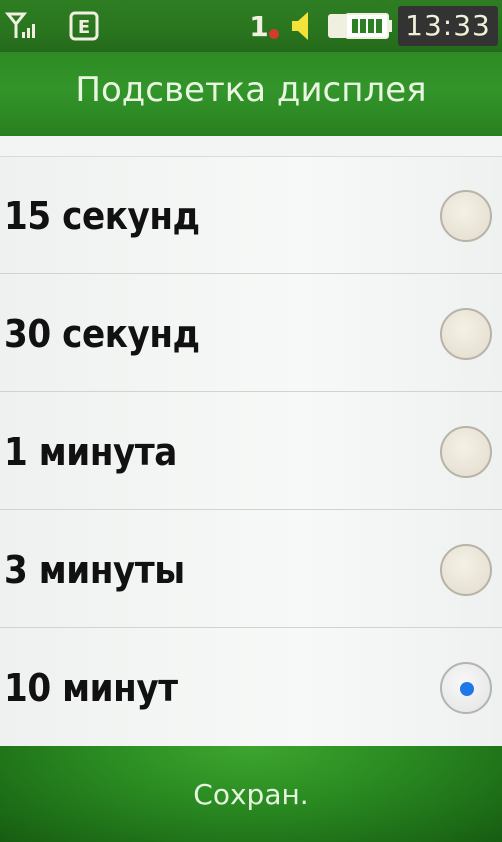 The image size is (502, 842). I want to click on status-bar: E 1 13:33, so click(251, 26).